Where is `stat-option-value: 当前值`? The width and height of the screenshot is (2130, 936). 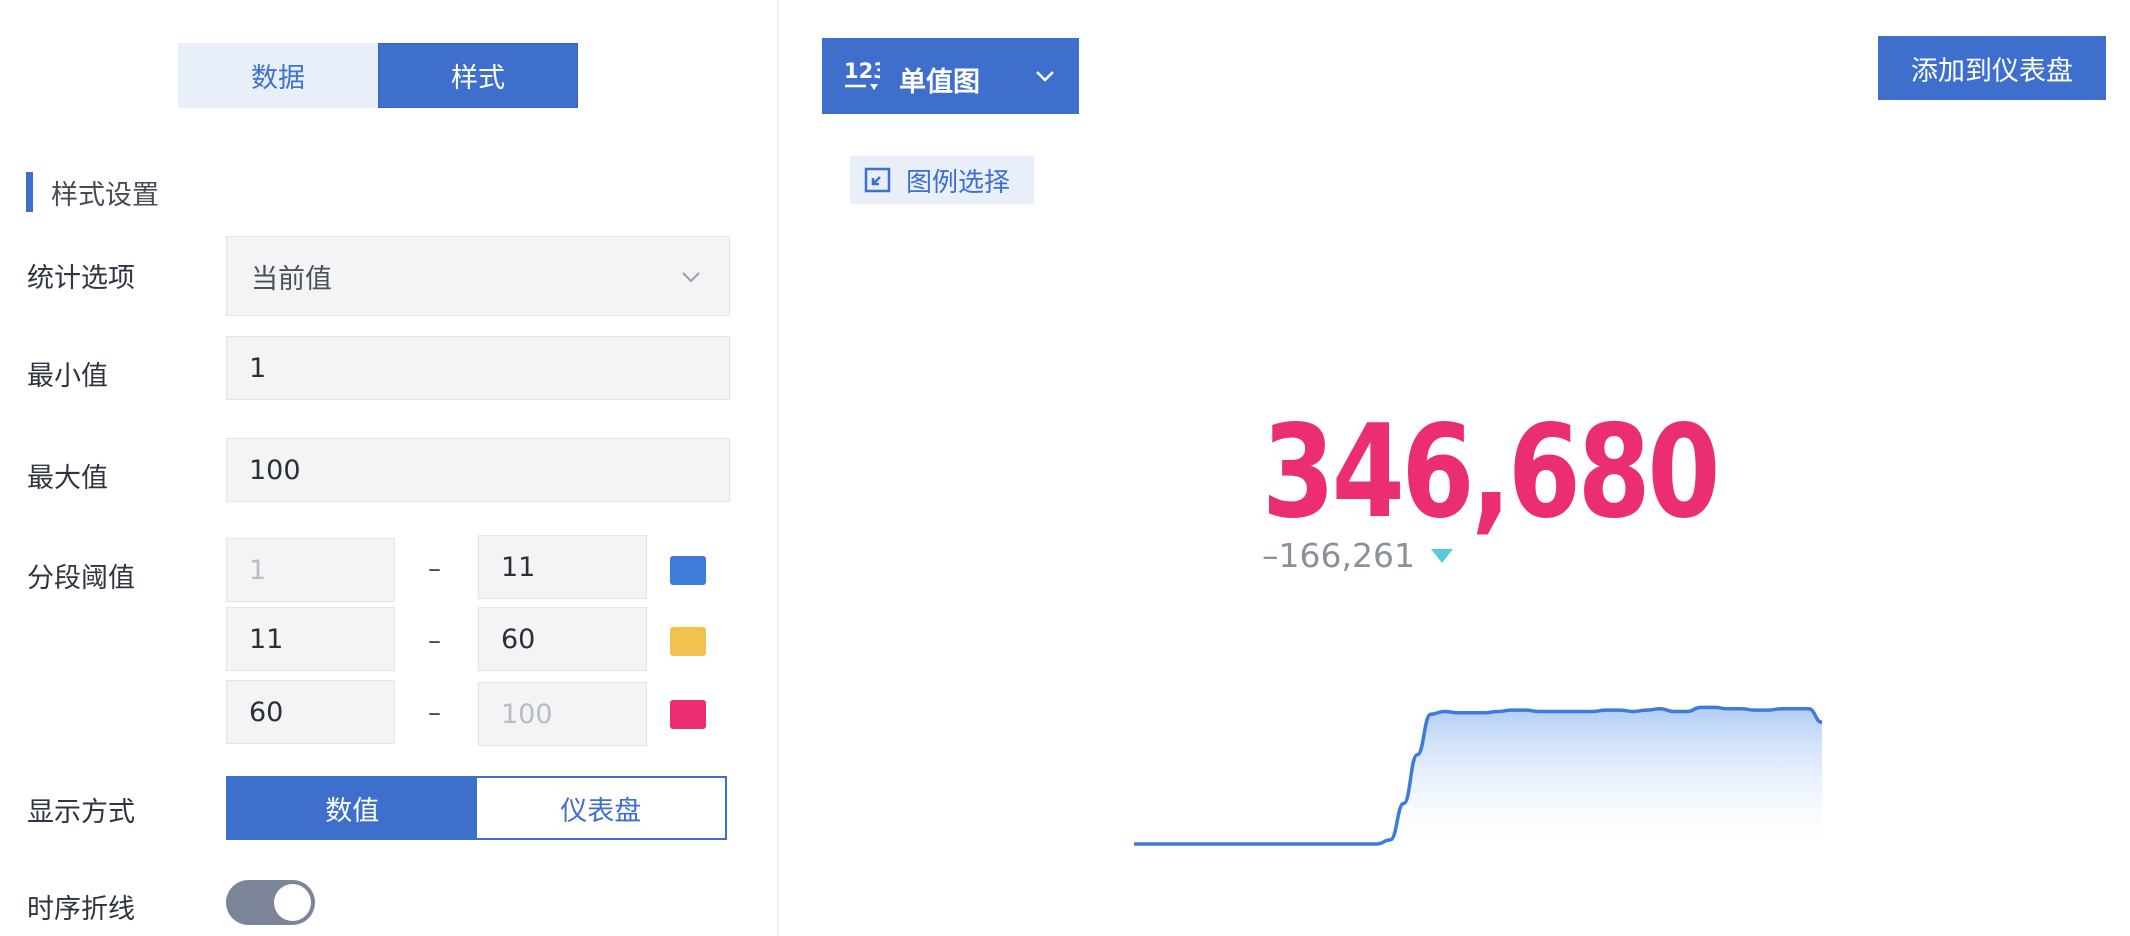
stat-option-value: 当前值 is located at coordinates (291, 279).